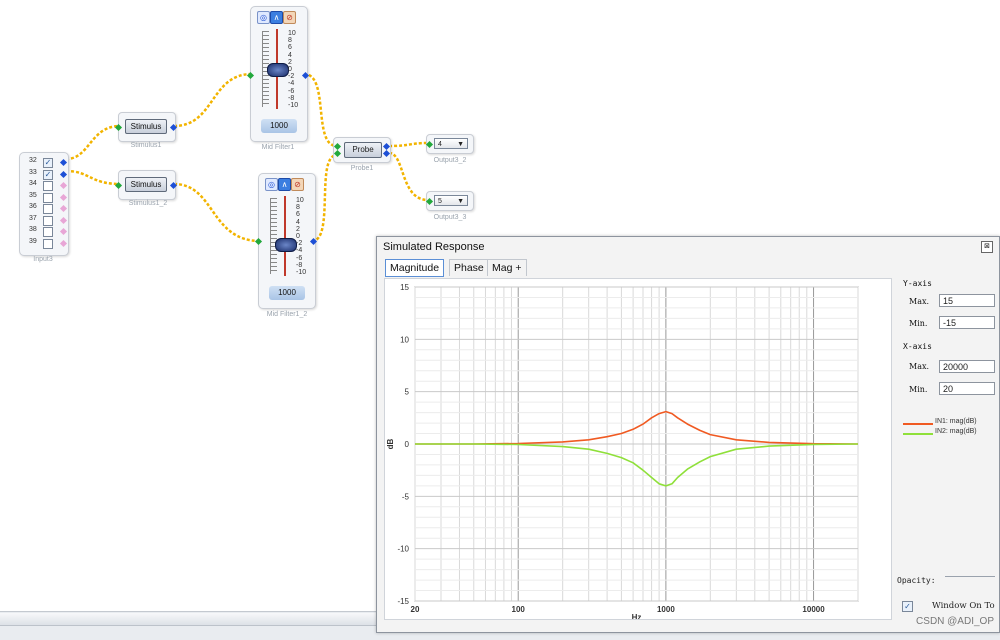 This screenshot has width=1000, height=640. Describe the element at coordinates (33, 229) in the screenshot. I see `input-channel-number: 38` at that location.